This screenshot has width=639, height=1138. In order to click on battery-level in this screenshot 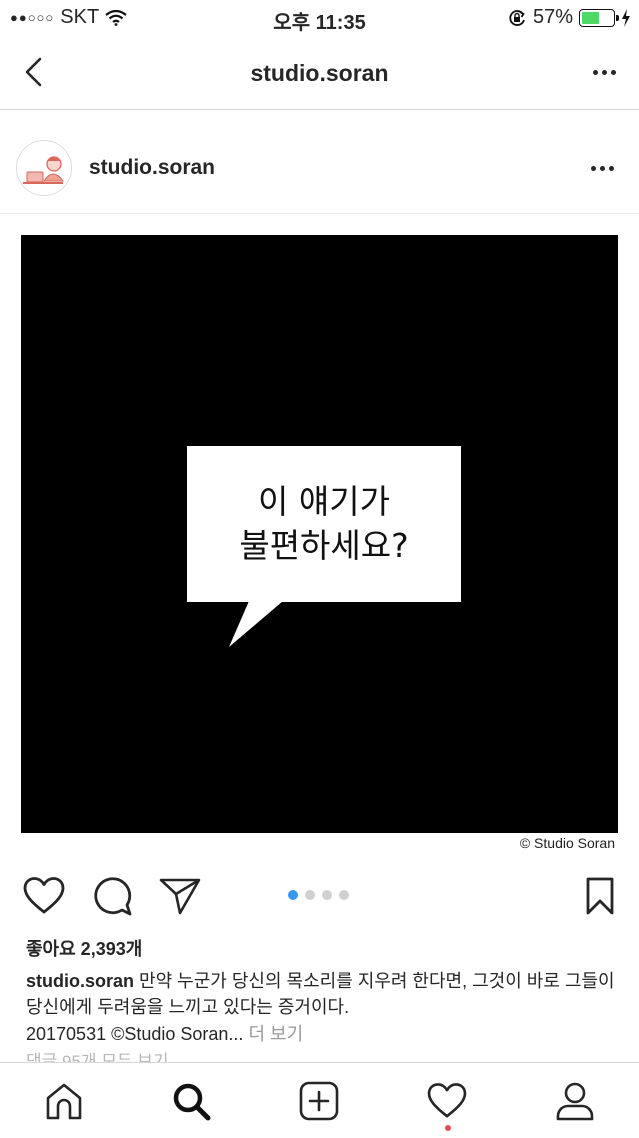, I will do `click(591, 17)`.